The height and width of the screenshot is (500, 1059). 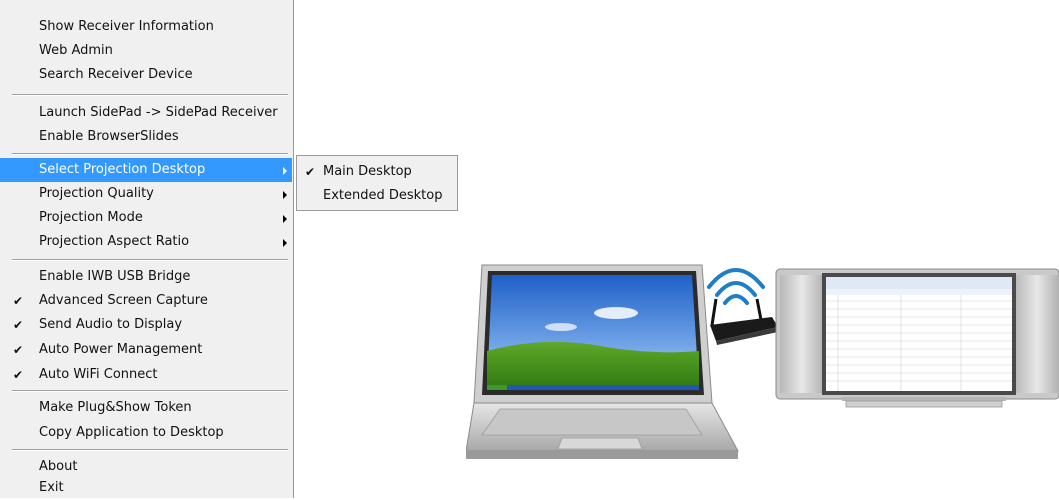 I want to click on menu-item-projection-mode: Projection Mode, so click(x=146, y=218).